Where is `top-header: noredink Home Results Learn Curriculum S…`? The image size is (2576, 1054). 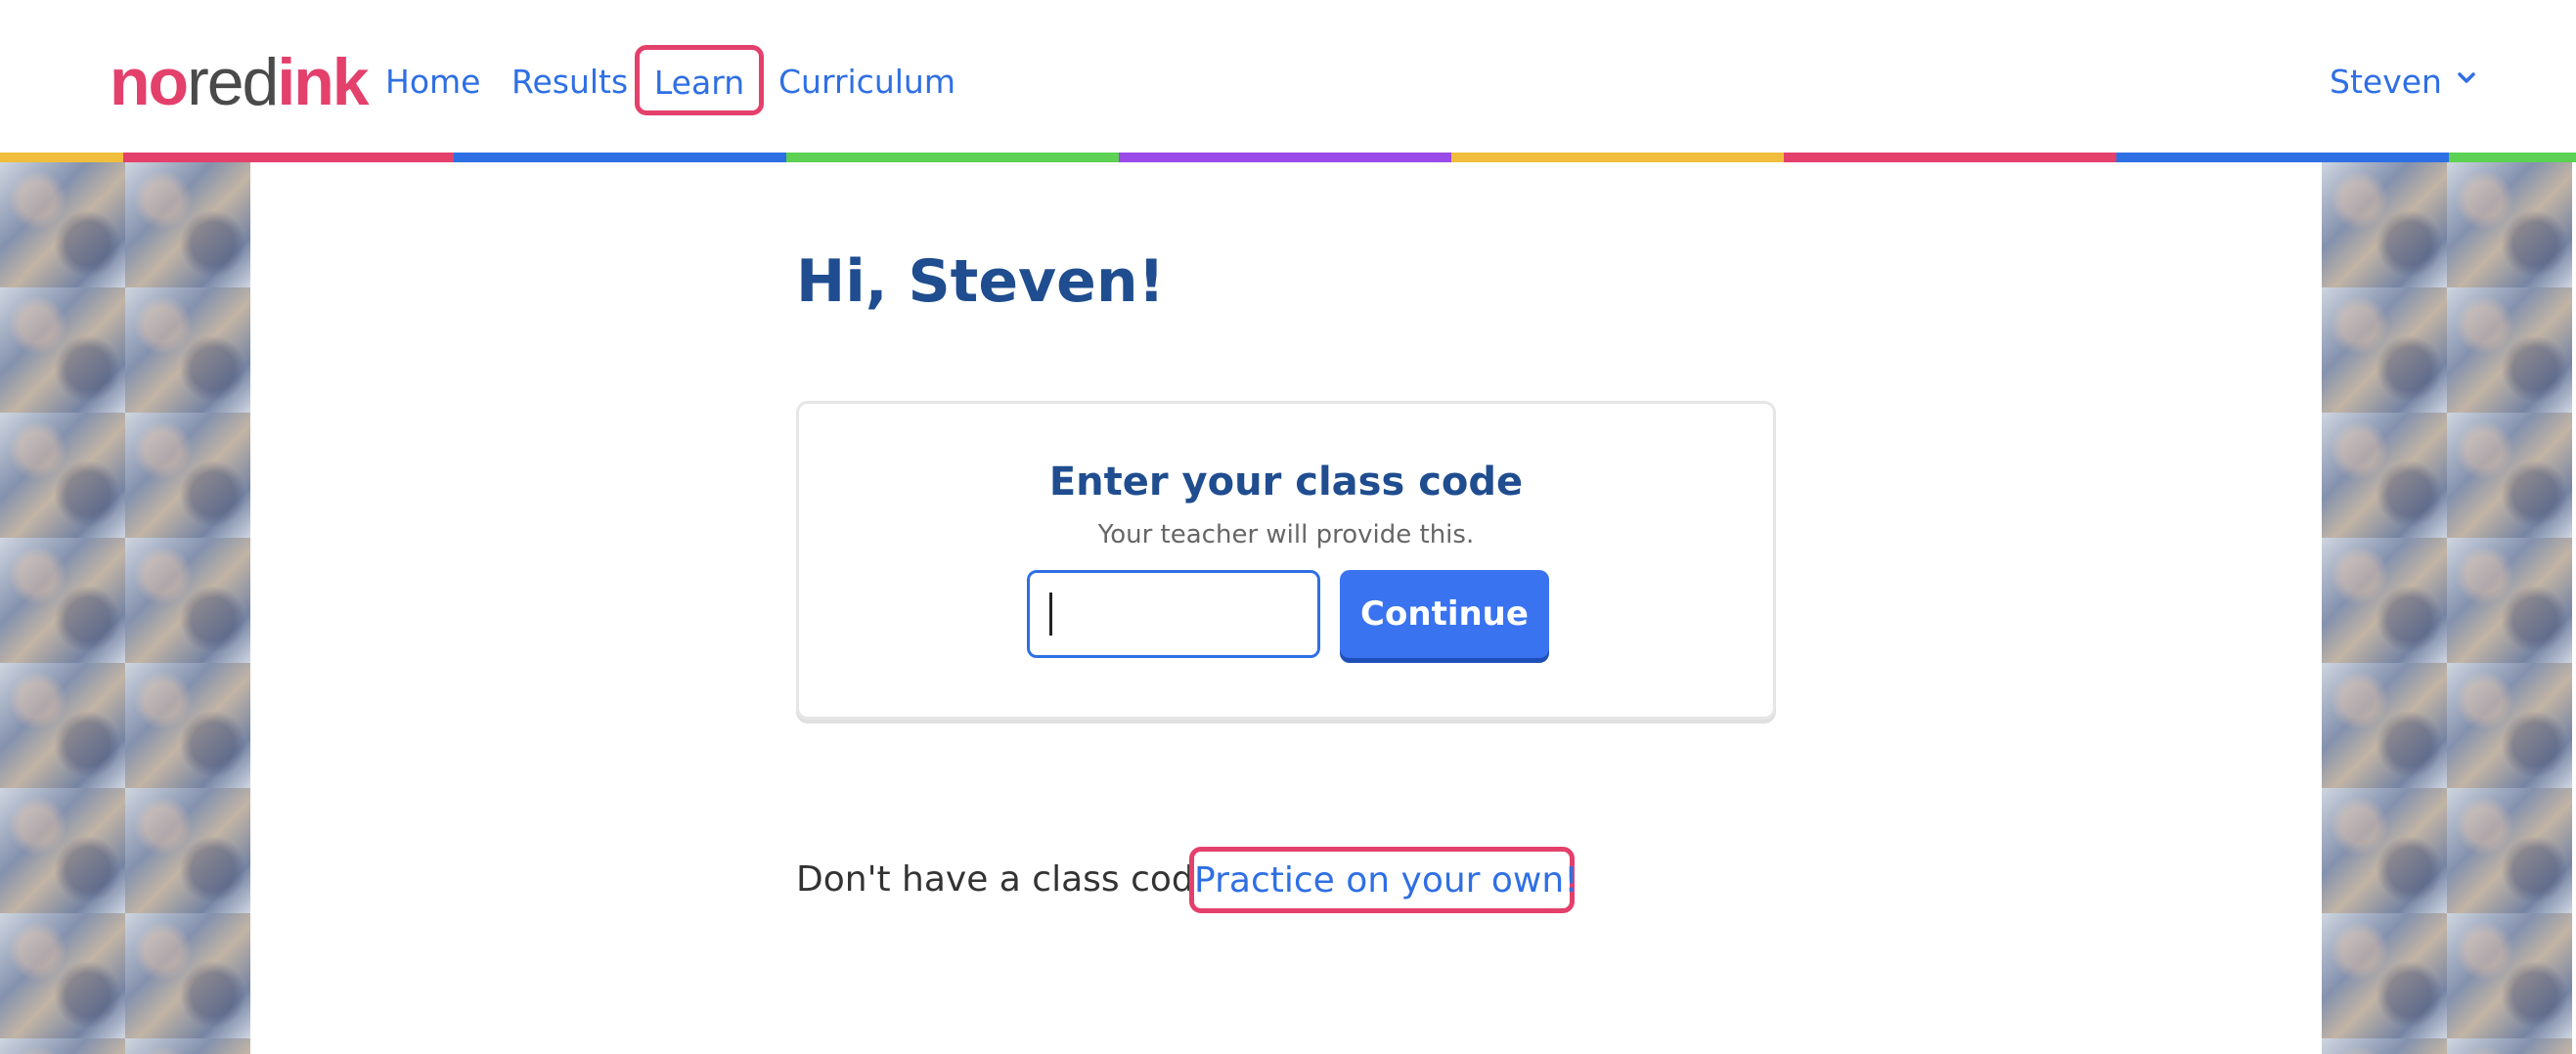 top-header: noredink Home Results Learn Curriculum S… is located at coordinates (1288, 76).